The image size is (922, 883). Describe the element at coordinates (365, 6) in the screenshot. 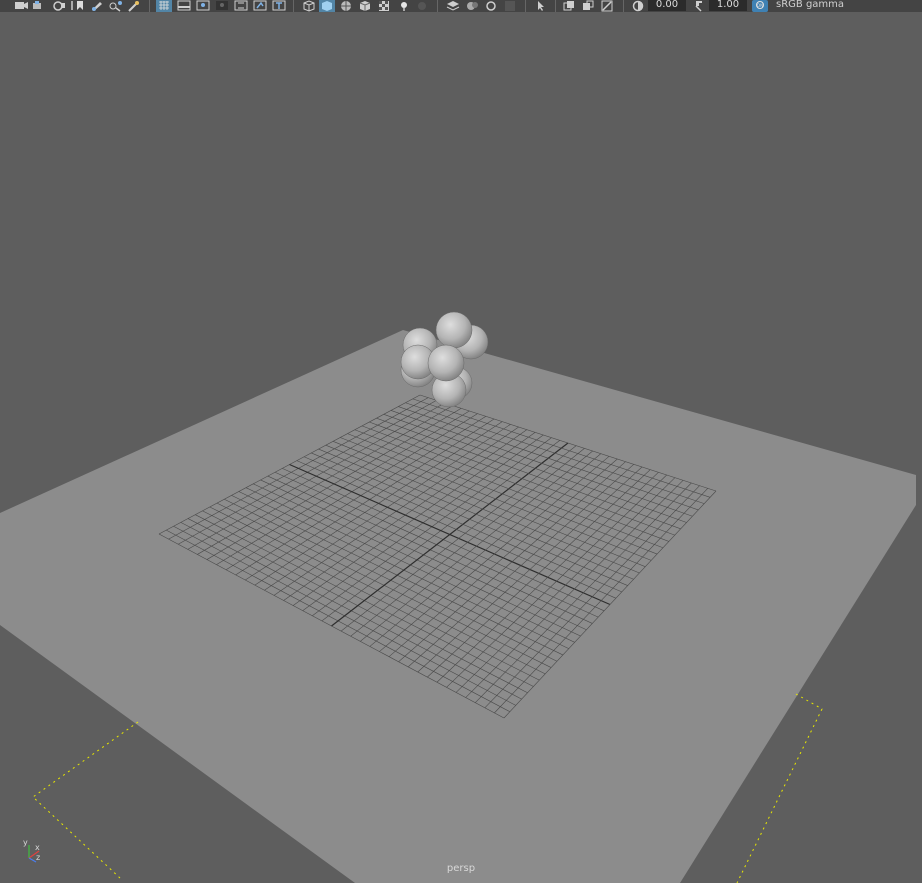

I see `default-material-icon` at that location.